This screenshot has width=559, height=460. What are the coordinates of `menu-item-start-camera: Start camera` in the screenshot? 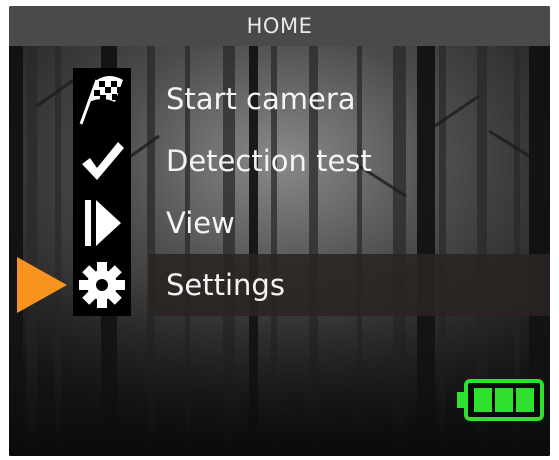 It's located at (279, 99).